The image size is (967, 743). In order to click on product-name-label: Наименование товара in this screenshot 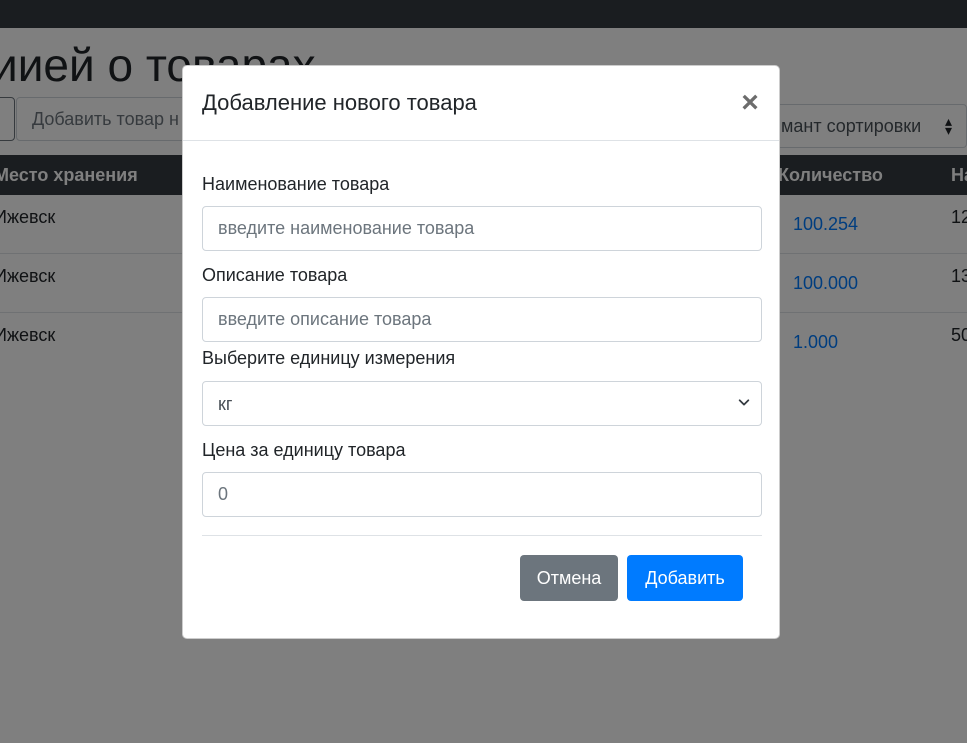, I will do `click(296, 184)`.